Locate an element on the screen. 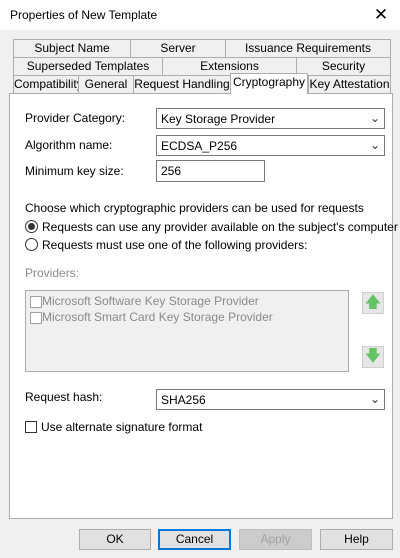 The height and width of the screenshot is (558, 400). provider-category-value: Key Storage Provider is located at coordinates (218, 119).